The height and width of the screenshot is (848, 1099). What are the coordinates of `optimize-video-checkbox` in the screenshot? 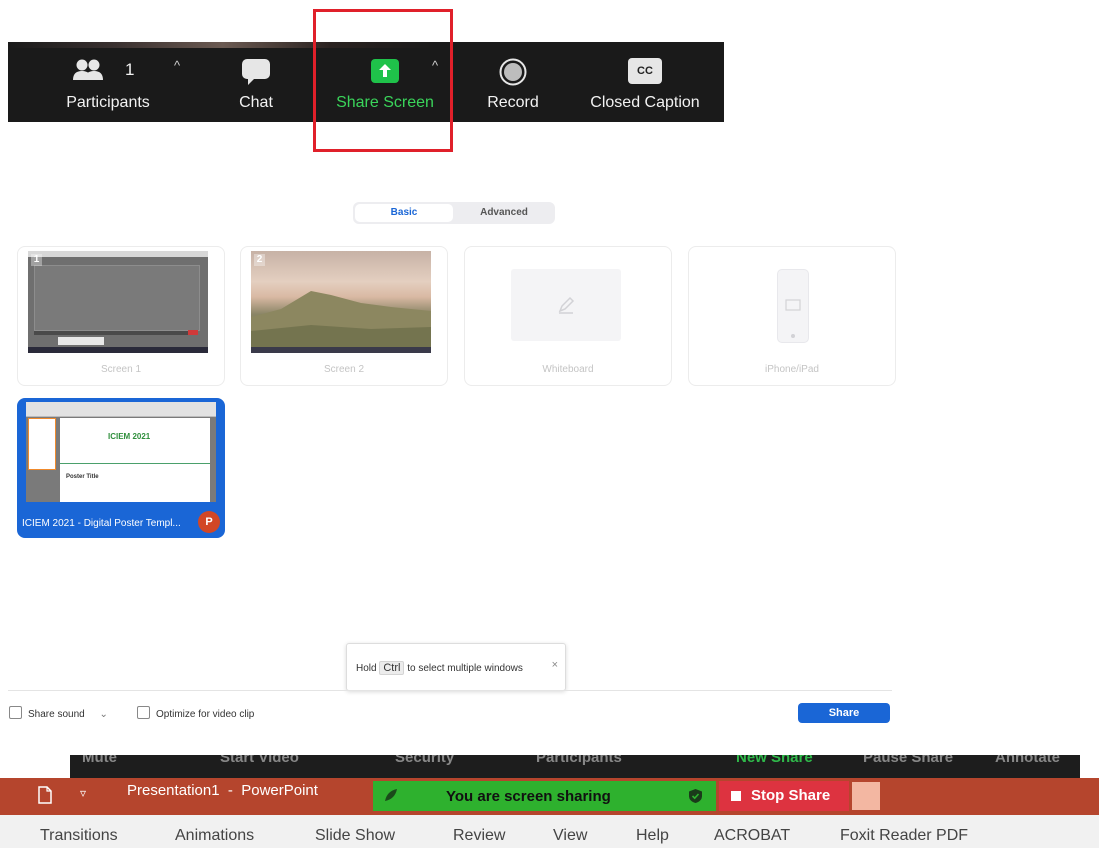 It's located at (143, 712).